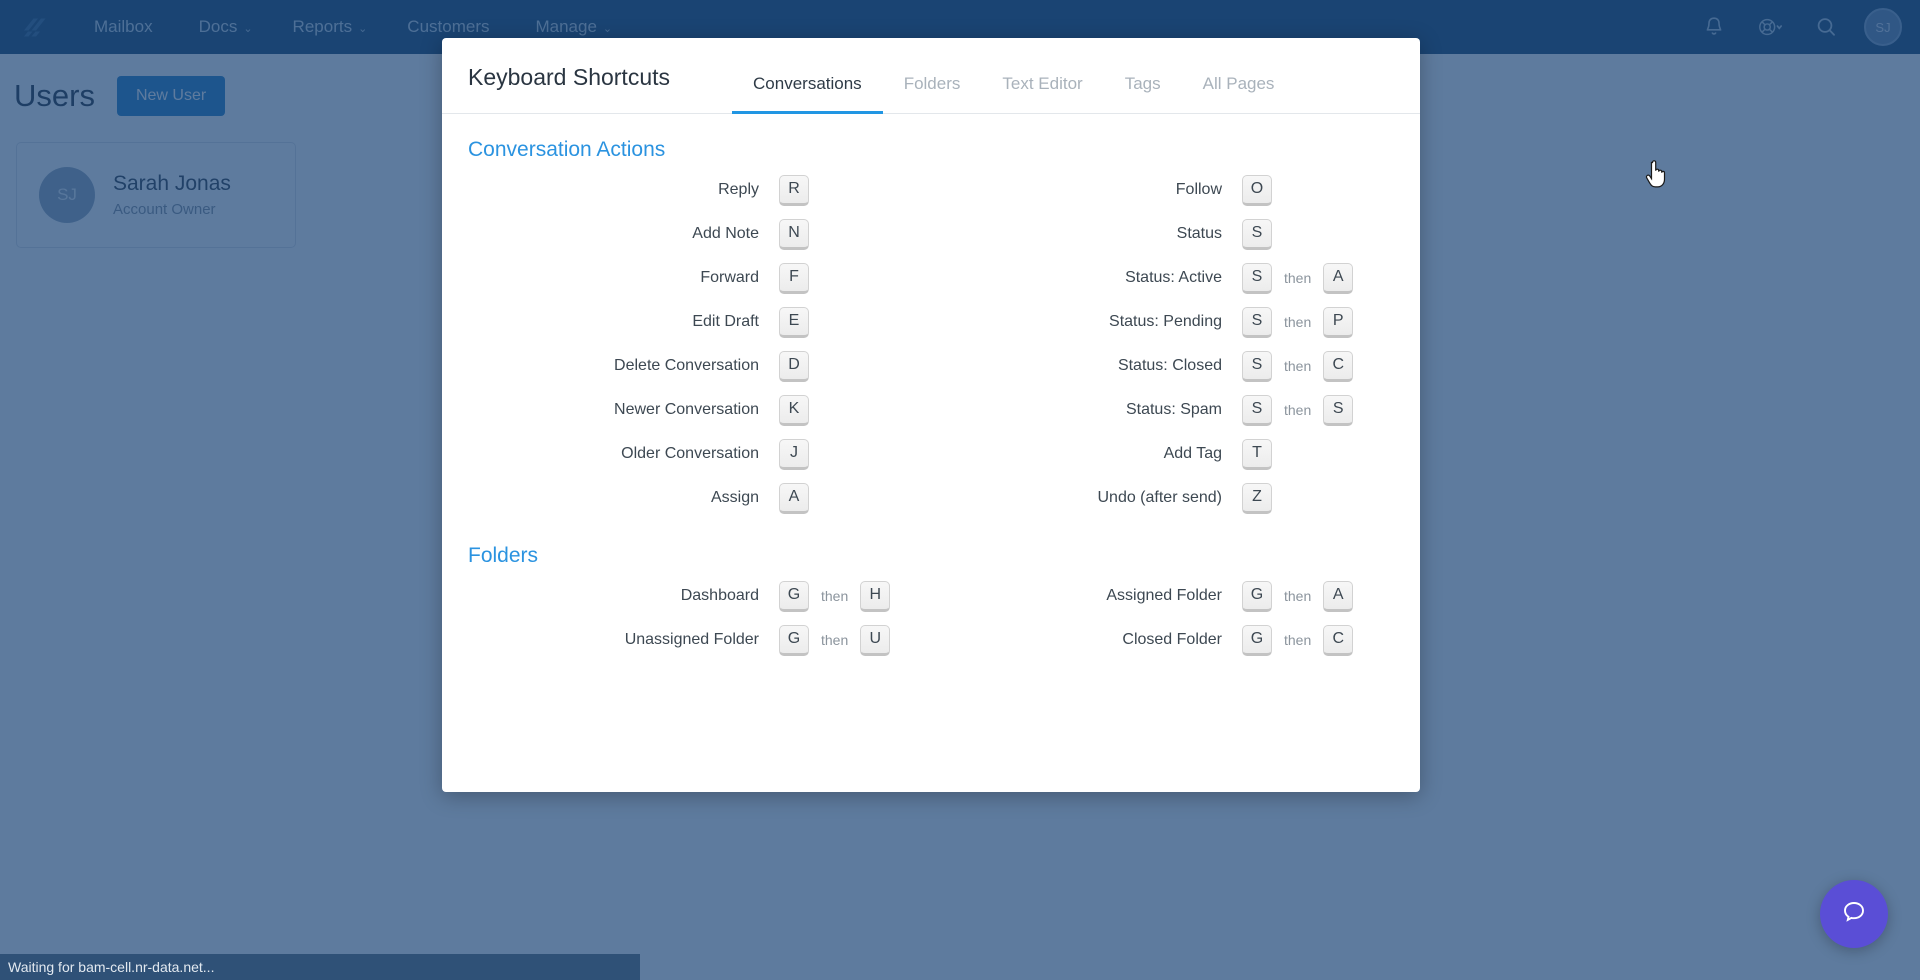 This screenshot has height=980, width=1920. What do you see at coordinates (699, 190) in the screenshot?
I see `shortcut-row: Reply R` at bounding box center [699, 190].